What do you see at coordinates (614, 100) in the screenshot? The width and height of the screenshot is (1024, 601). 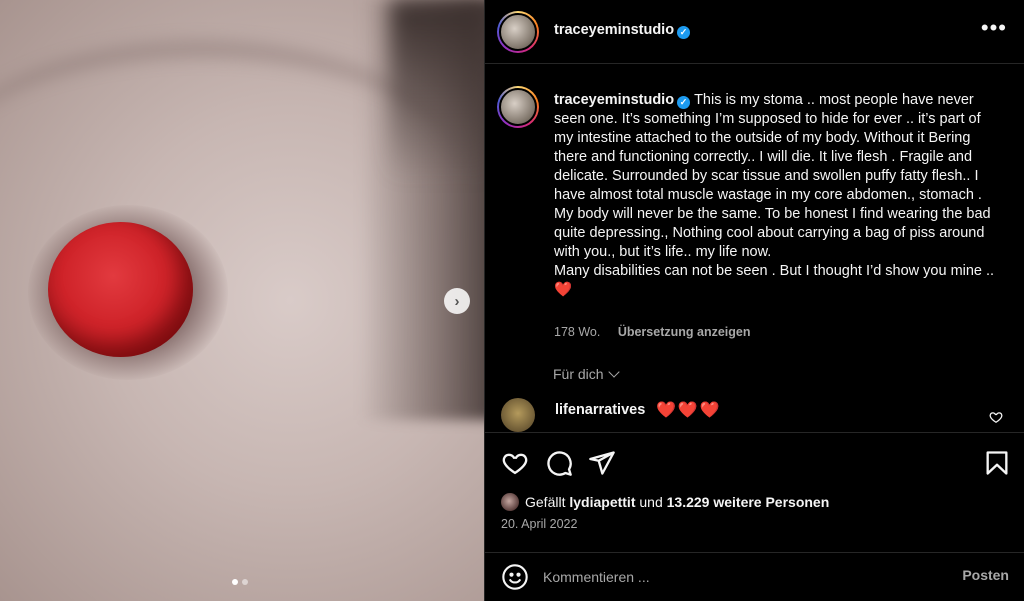 I see `caption-username-text: traceyeminstudio` at bounding box center [614, 100].